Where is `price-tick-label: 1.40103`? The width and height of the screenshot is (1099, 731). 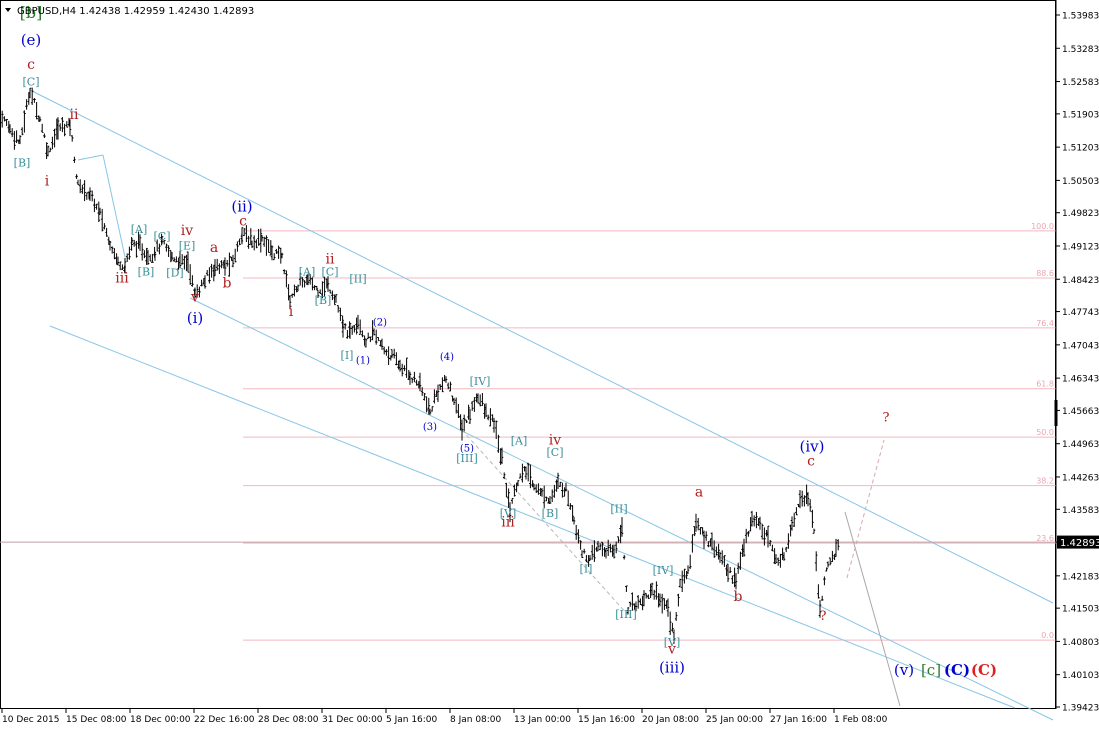 price-tick-label: 1.40103 is located at coordinates (1080, 676).